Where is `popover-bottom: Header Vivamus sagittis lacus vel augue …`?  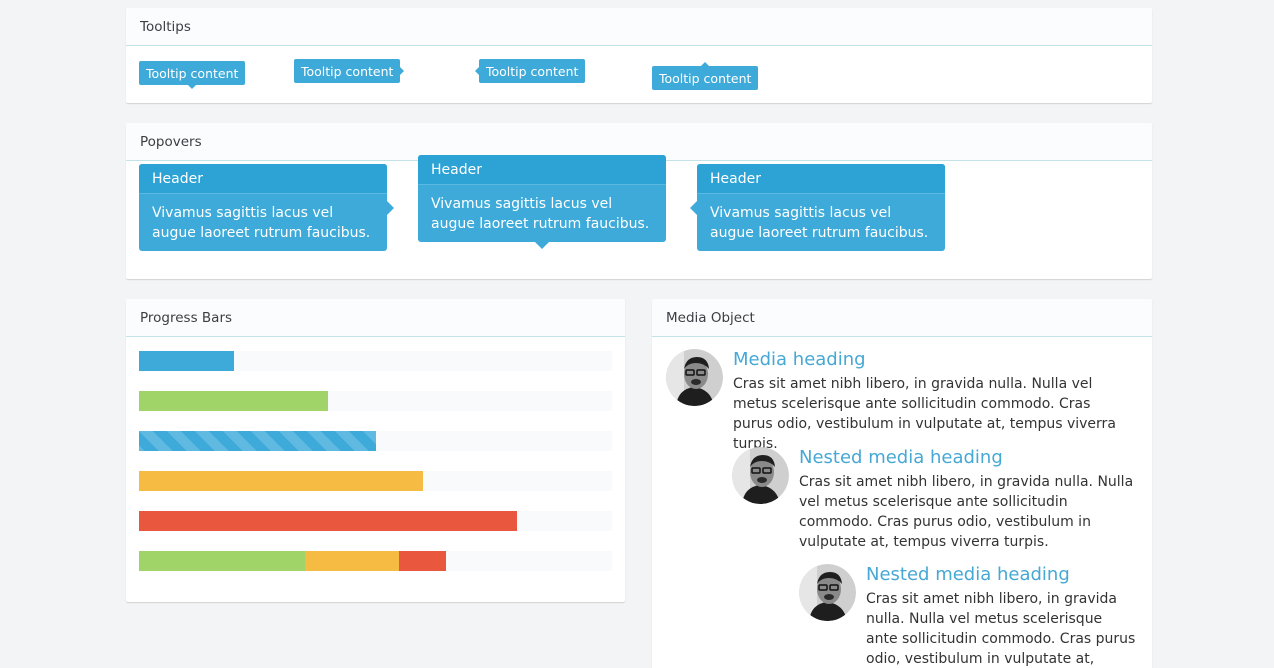
popover-bottom: Header Vivamus sagittis lacus vel augue … is located at coordinates (542, 202).